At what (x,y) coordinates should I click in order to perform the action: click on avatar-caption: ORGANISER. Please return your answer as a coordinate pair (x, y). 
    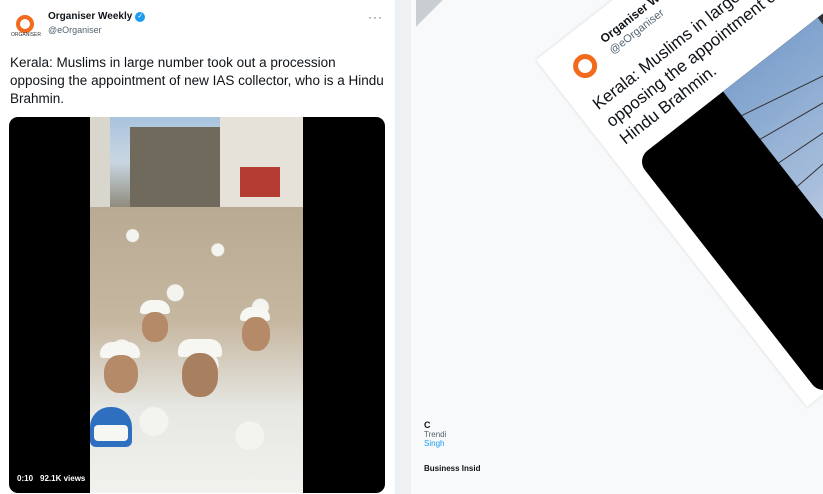
    Looking at the image, I should click on (26, 35).